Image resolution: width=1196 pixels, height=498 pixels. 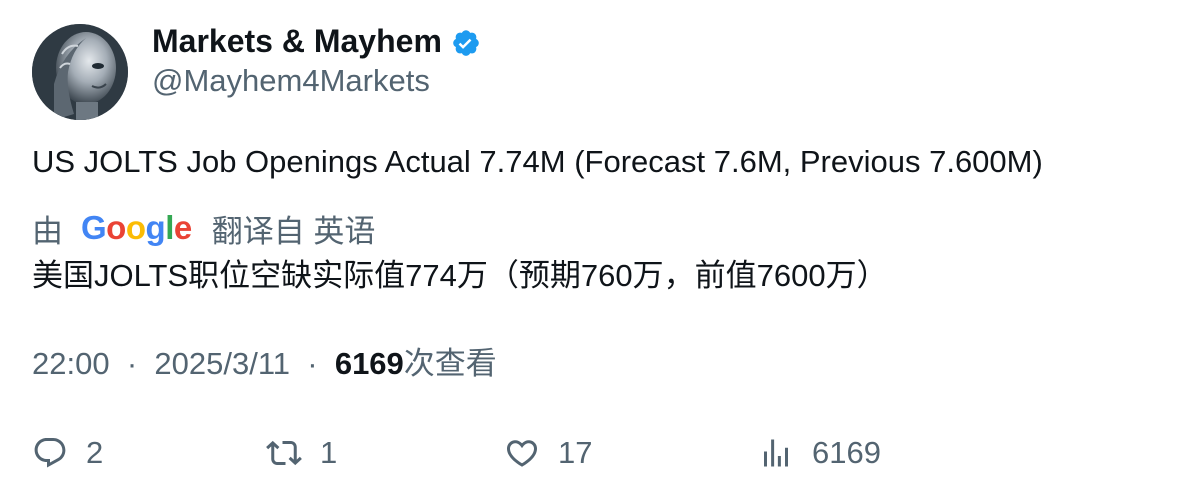 I want to click on tweet-time: 22:00, so click(x=71, y=363).